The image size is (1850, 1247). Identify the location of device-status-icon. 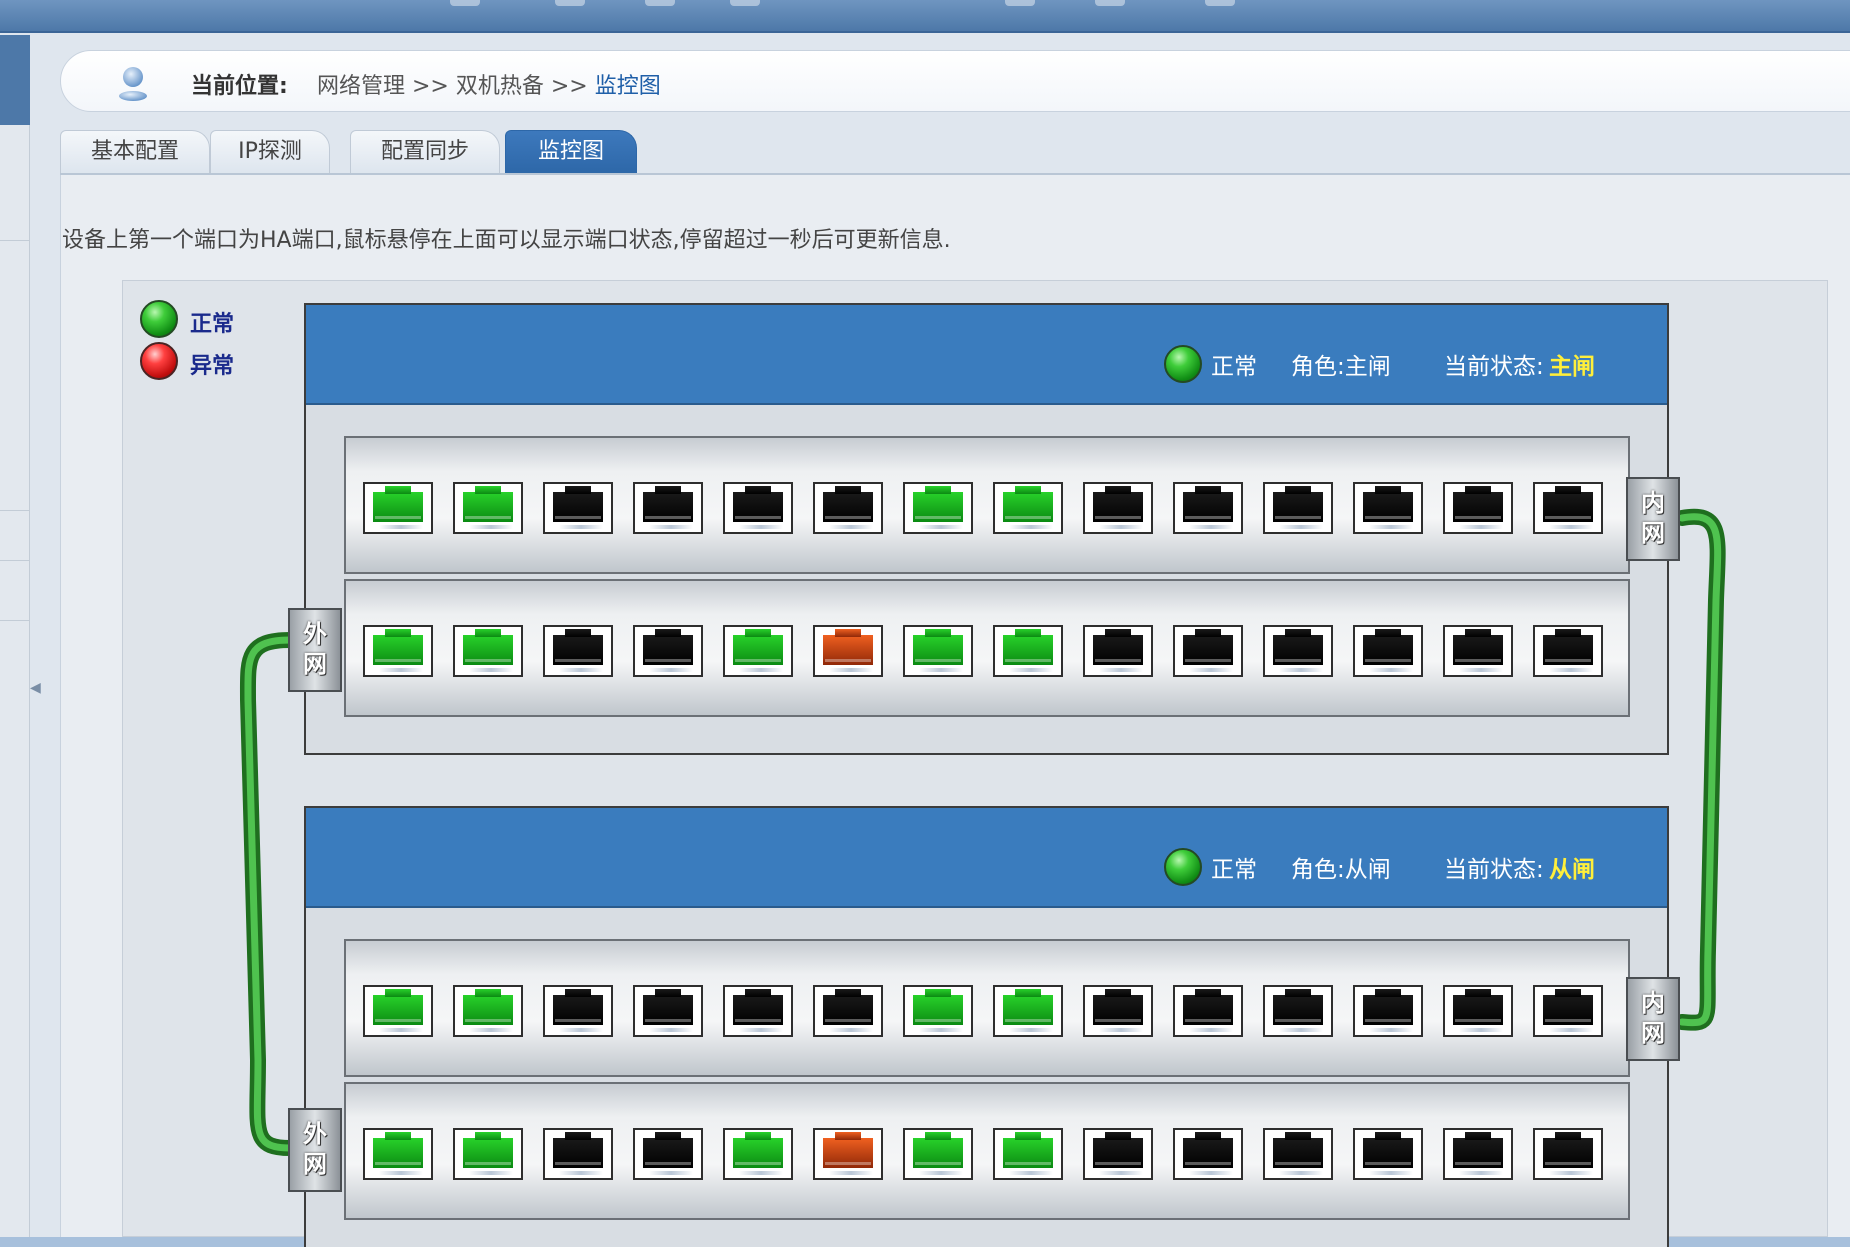
(1183, 364).